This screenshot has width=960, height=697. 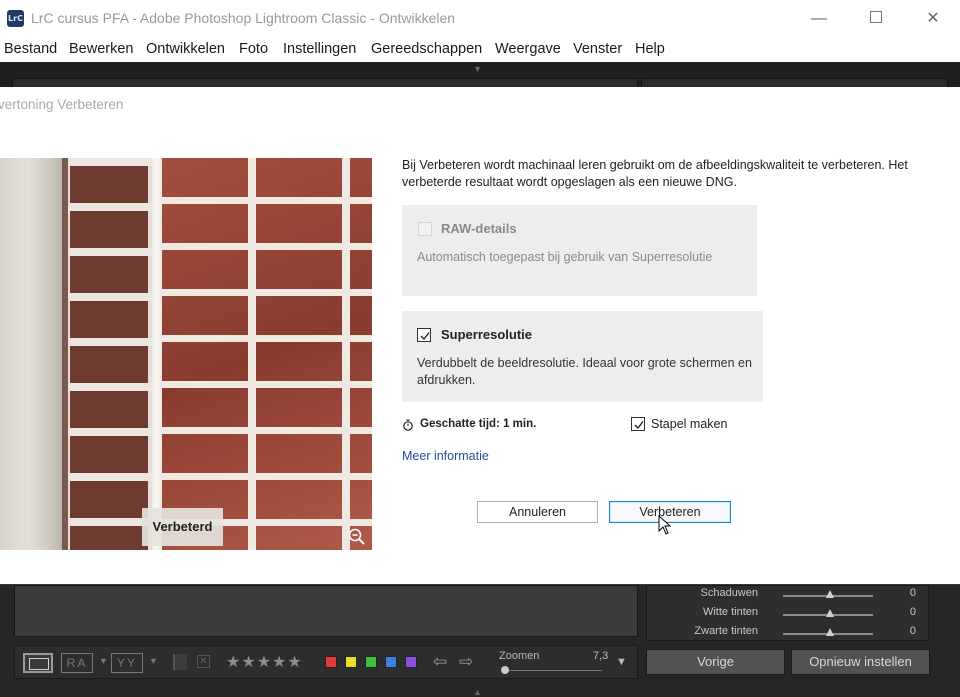 I want to click on toolbar-menu-caret-icon: ▼, so click(x=621, y=662).